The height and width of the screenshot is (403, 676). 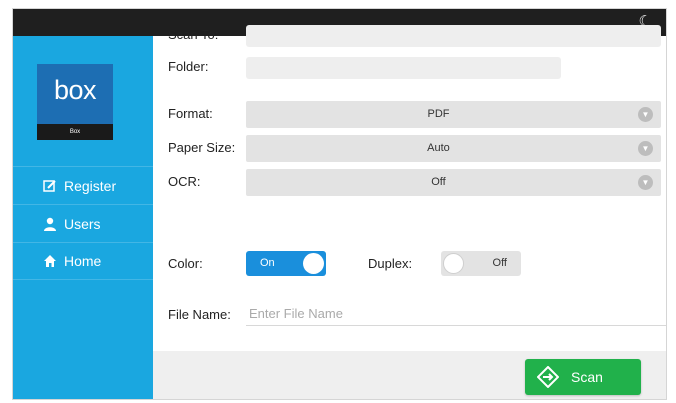 I want to click on duplex-toggle-state: Off, so click(x=499, y=263).